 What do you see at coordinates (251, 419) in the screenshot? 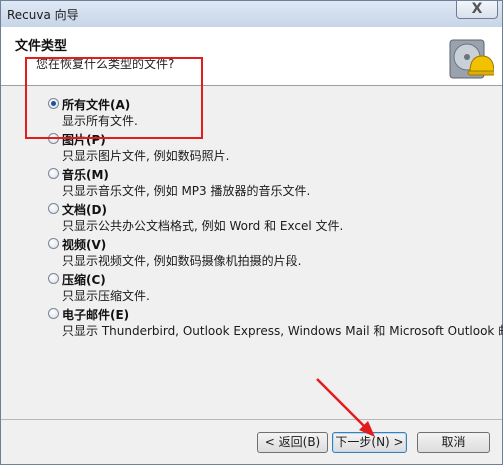
I see `footer-divider` at bounding box center [251, 419].